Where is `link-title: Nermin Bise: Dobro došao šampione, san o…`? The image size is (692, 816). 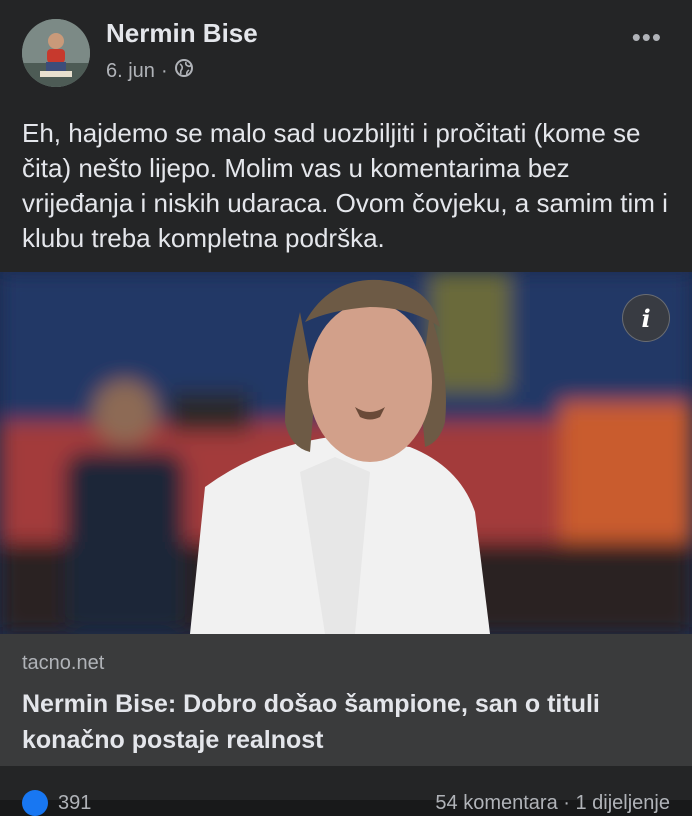 link-title: Nermin Bise: Dobro došao šampione, san o… is located at coordinates (342, 722).